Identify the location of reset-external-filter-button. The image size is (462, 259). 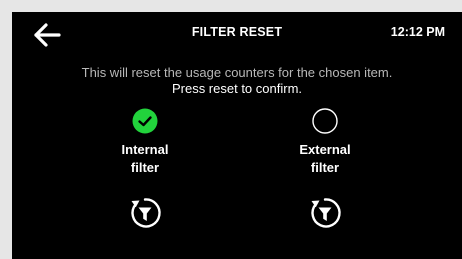
(325, 213).